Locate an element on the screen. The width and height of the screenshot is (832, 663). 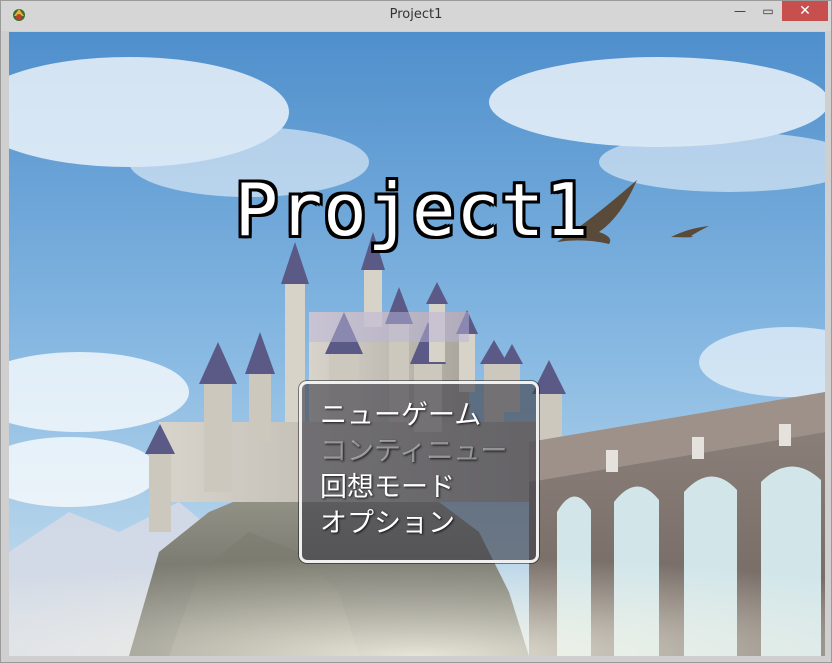
close-button: ✕ is located at coordinates (805, 11).